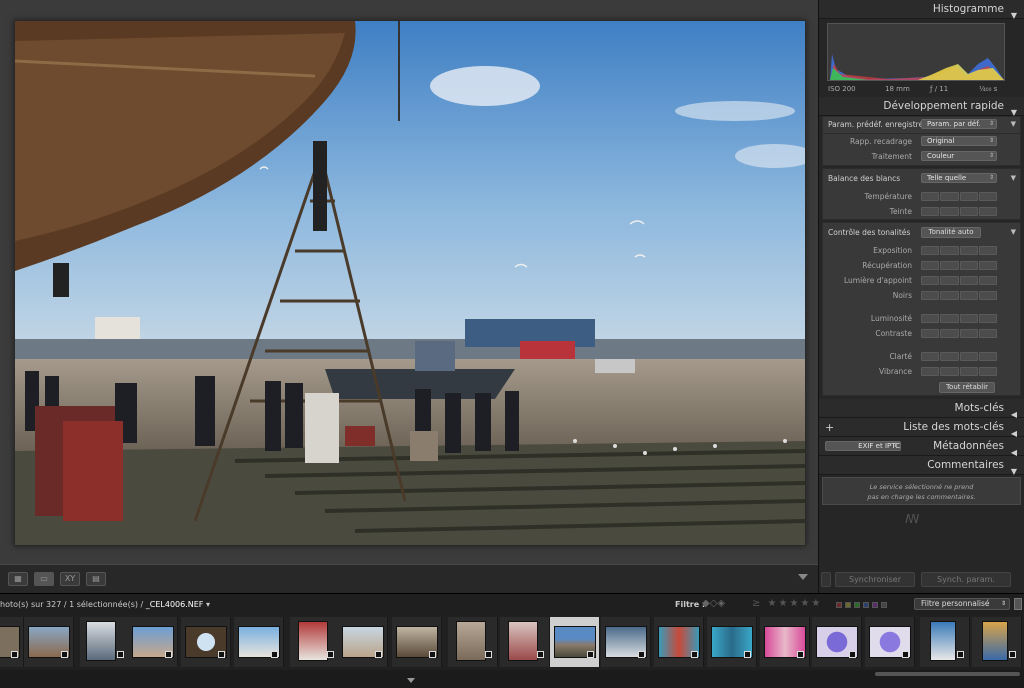  I want to click on panel-end-ornament-icon: ꟿ, so click(912, 519).